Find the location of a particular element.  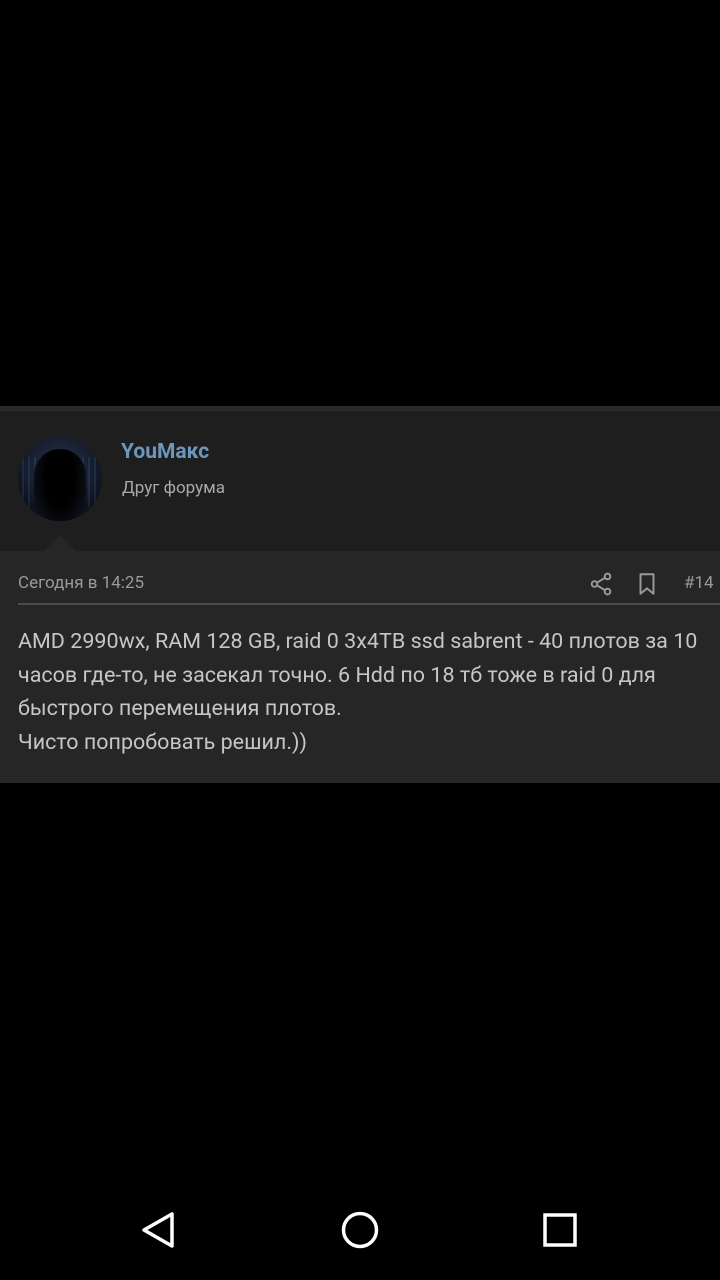

hooded-figure-icon is located at coordinates (60, 485).